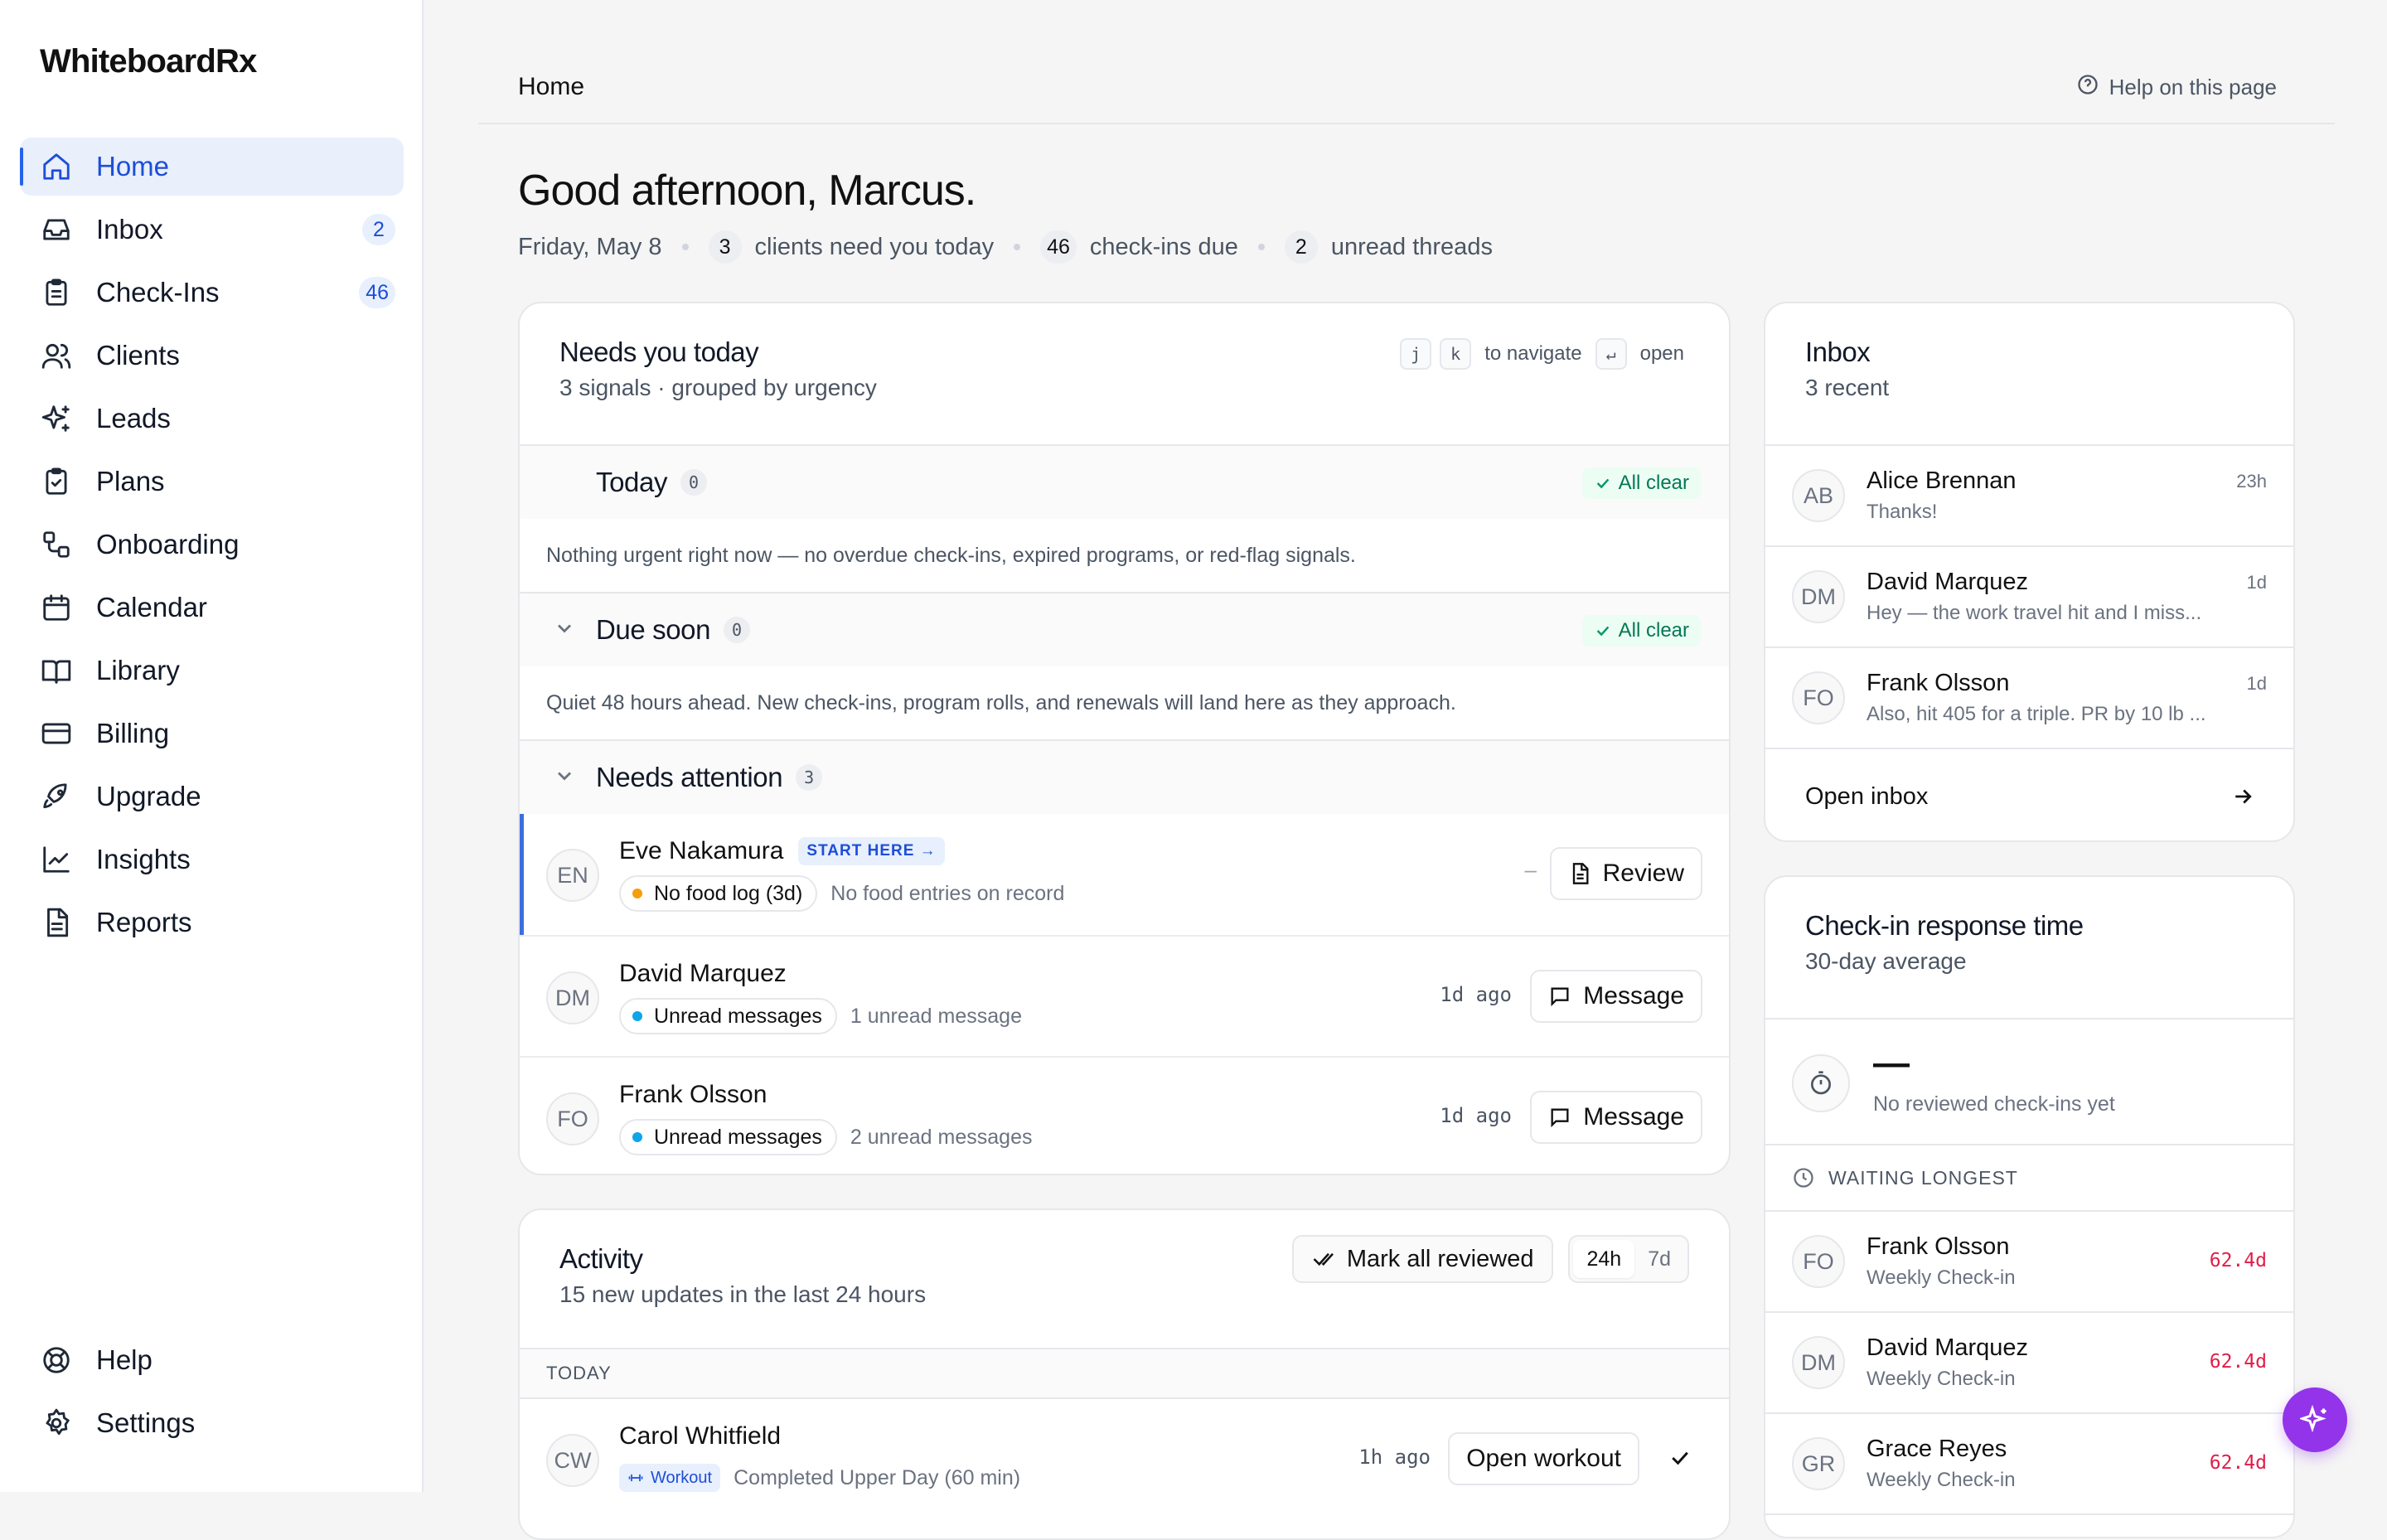 The width and height of the screenshot is (2387, 1540). What do you see at coordinates (146, 1423) in the screenshot?
I see `sidebar-item-label: Settings` at bounding box center [146, 1423].